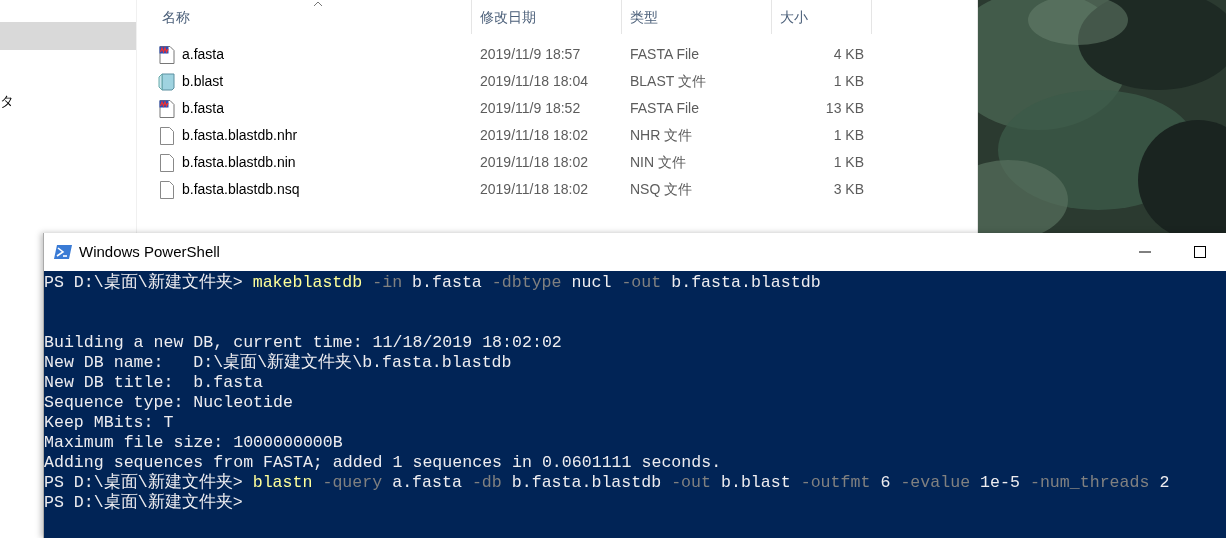 The image size is (1226, 538). I want to click on console-output: Keep MBits: T, so click(109, 422).